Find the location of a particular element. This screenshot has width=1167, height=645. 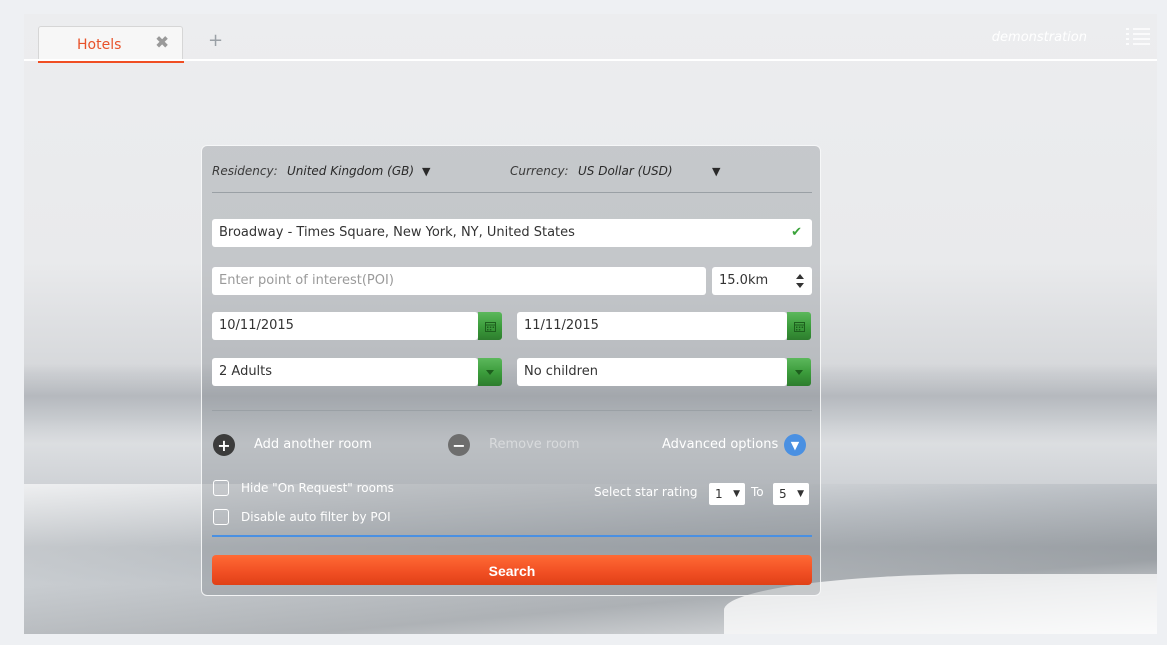

tab-bar-divider is located at coordinates (590, 60).